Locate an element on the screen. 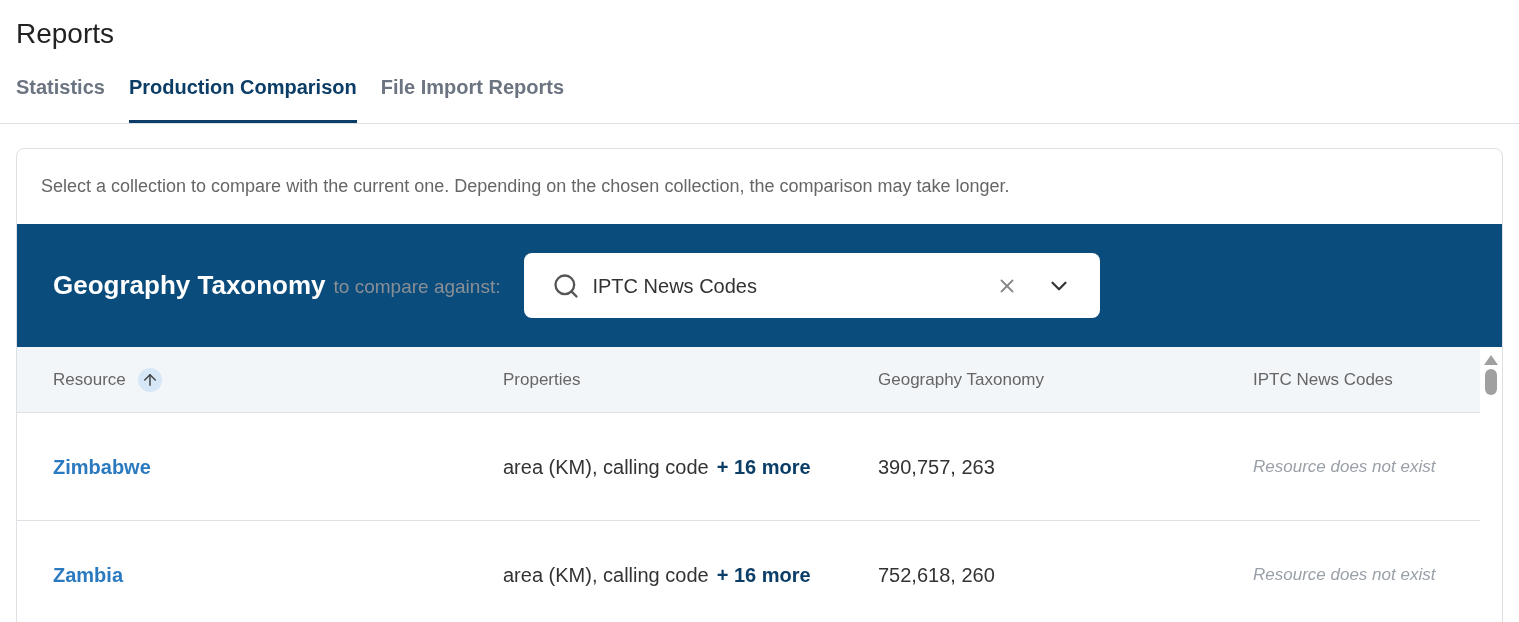 This screenshot has height=622, width=1519. column-header: IPTC News Codes is located at coordinates (1323, 379).